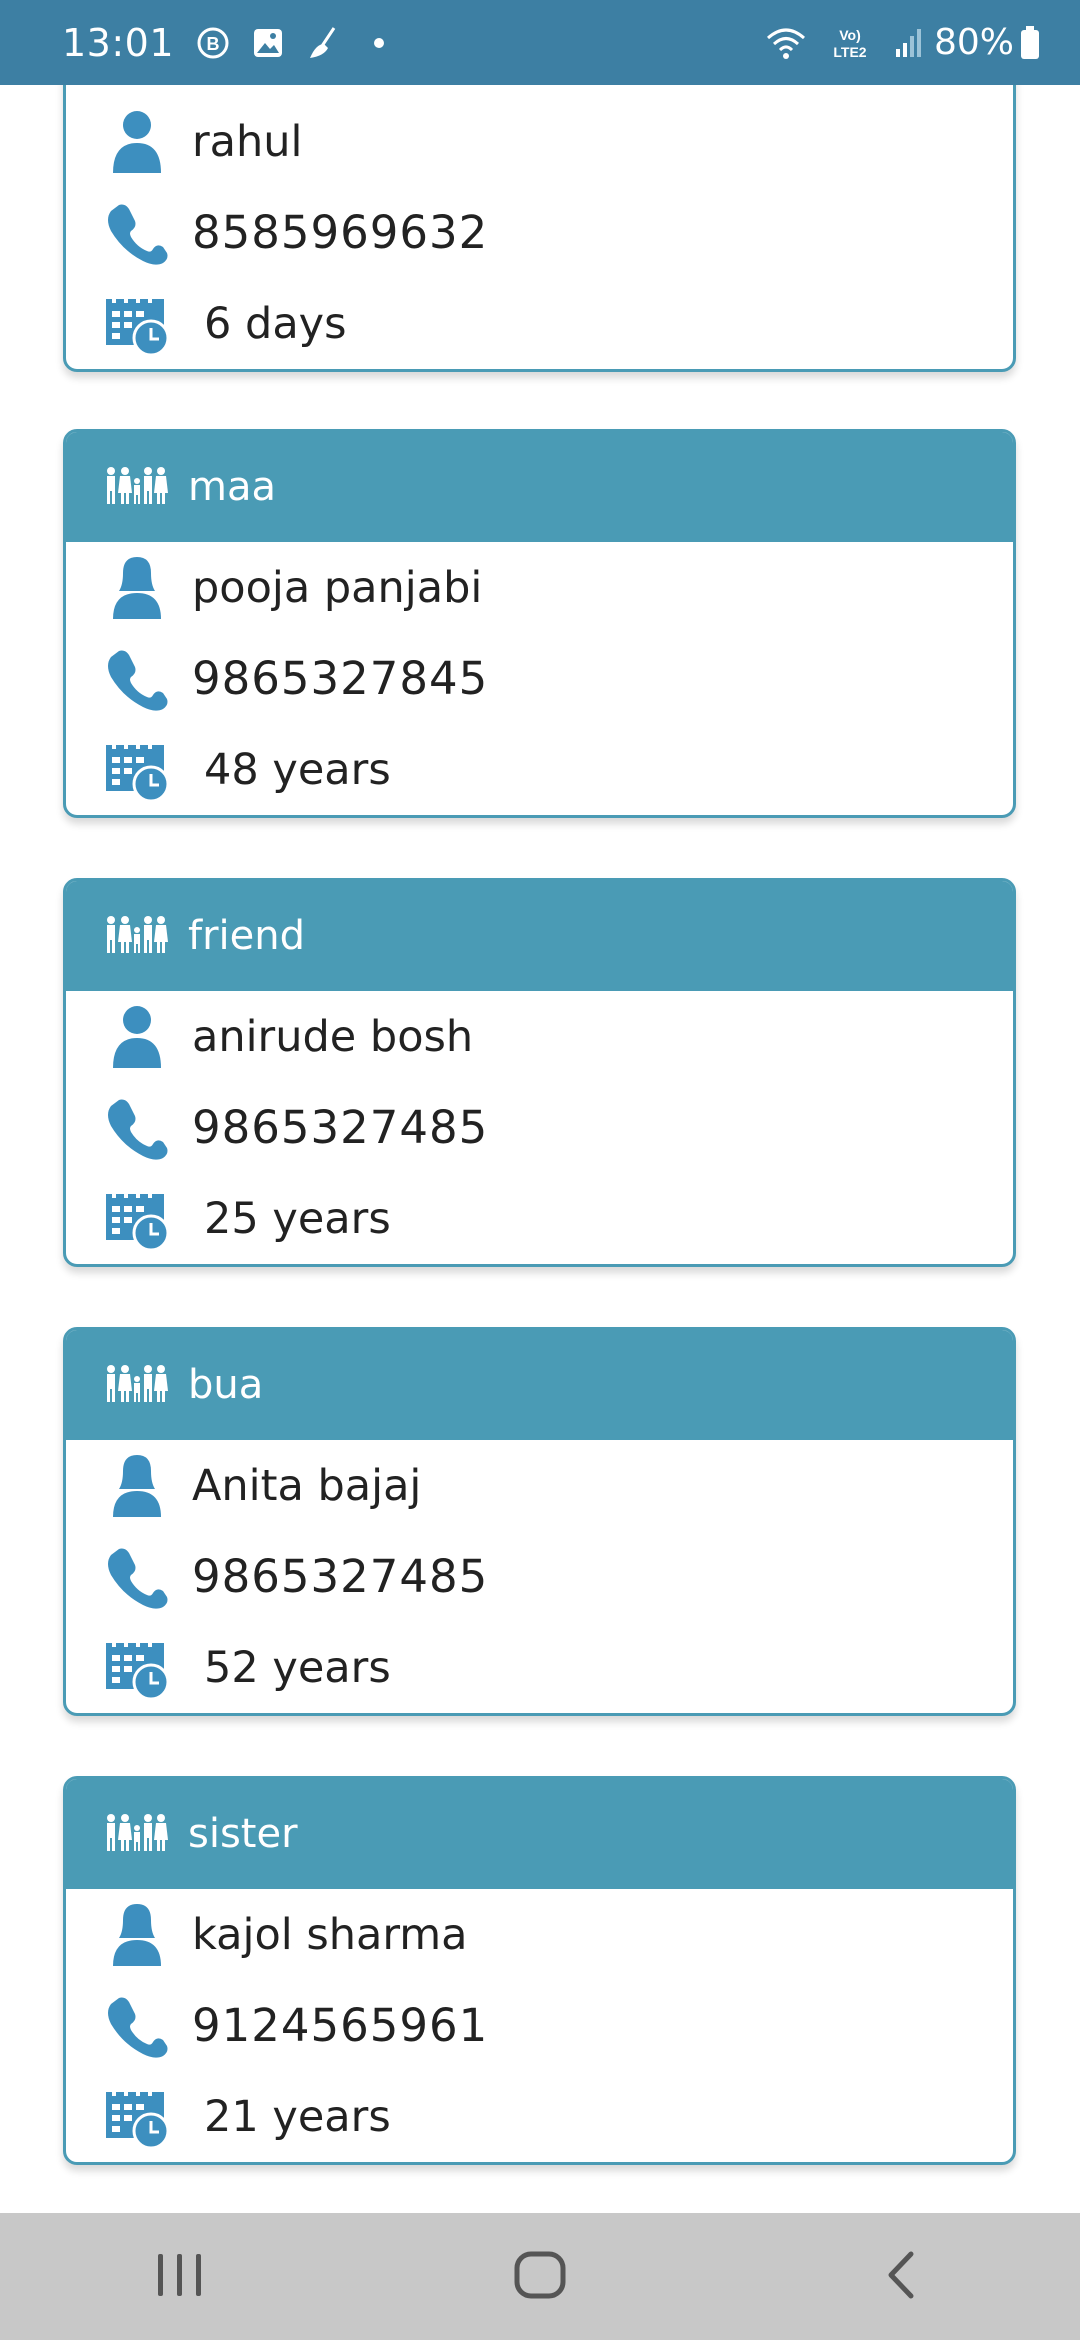 The image size is (1080, 2340). I want to click on back-icon, so click(900, 2277).